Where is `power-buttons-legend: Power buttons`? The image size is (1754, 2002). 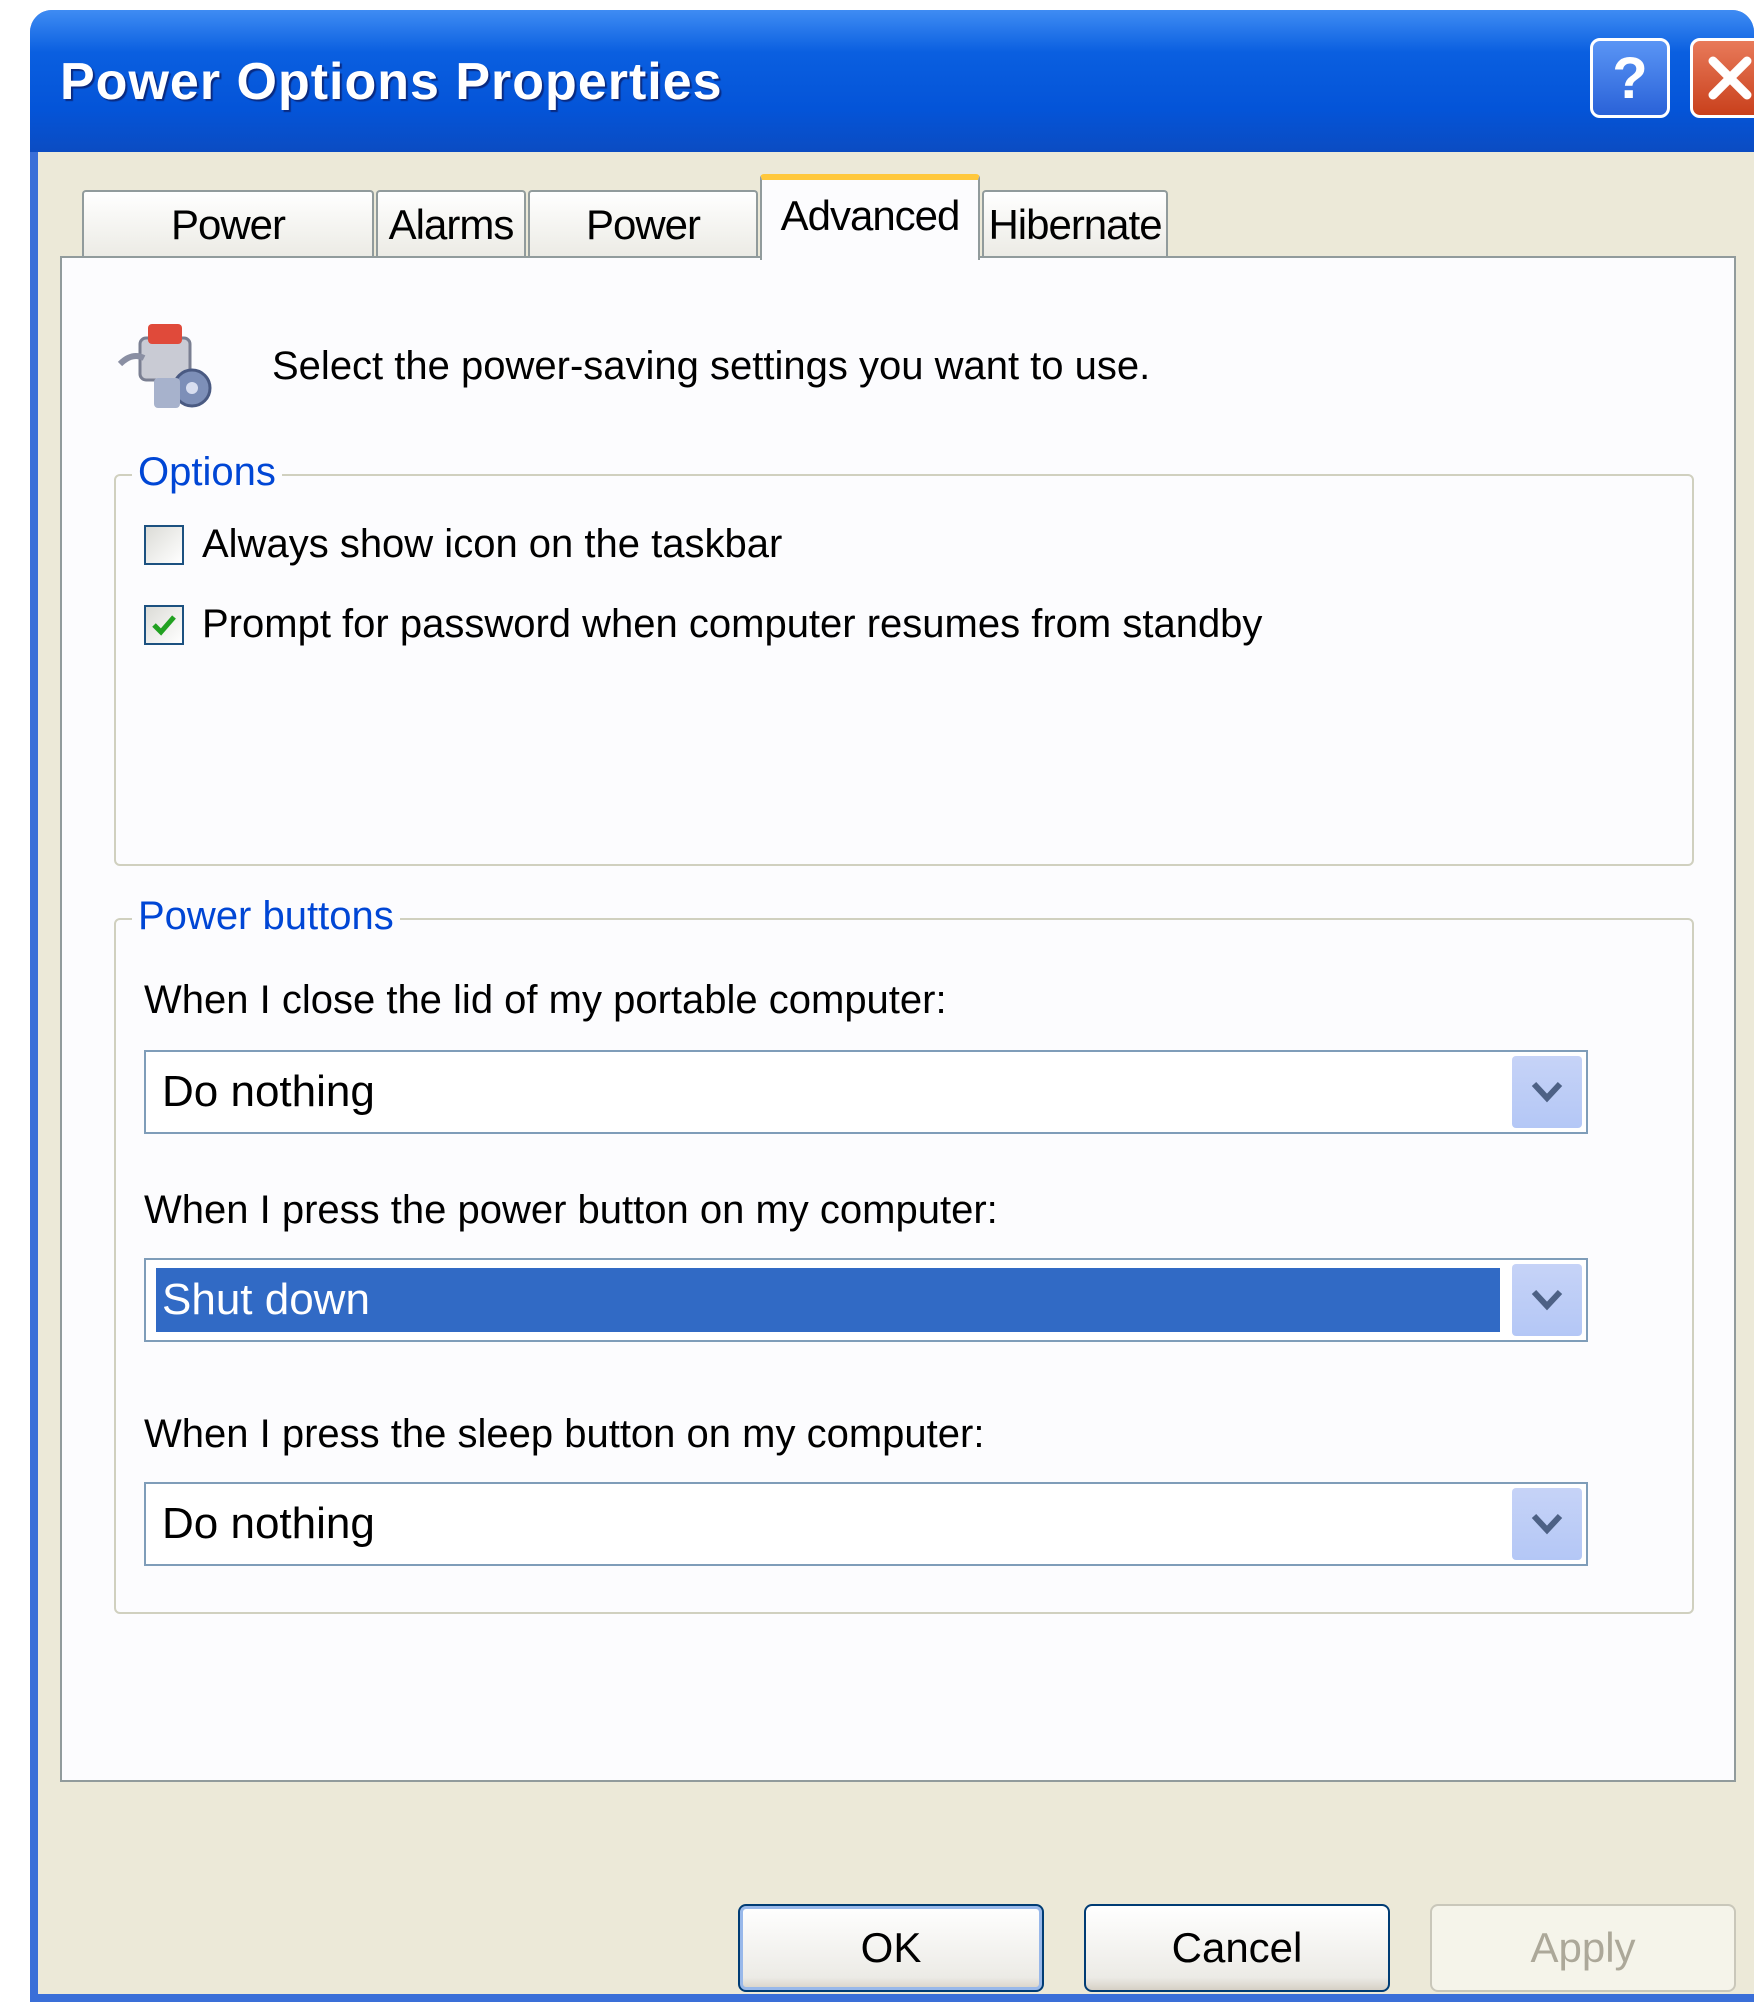
power-buttons-legend: Power buttons is located at coordinates (266, 916).